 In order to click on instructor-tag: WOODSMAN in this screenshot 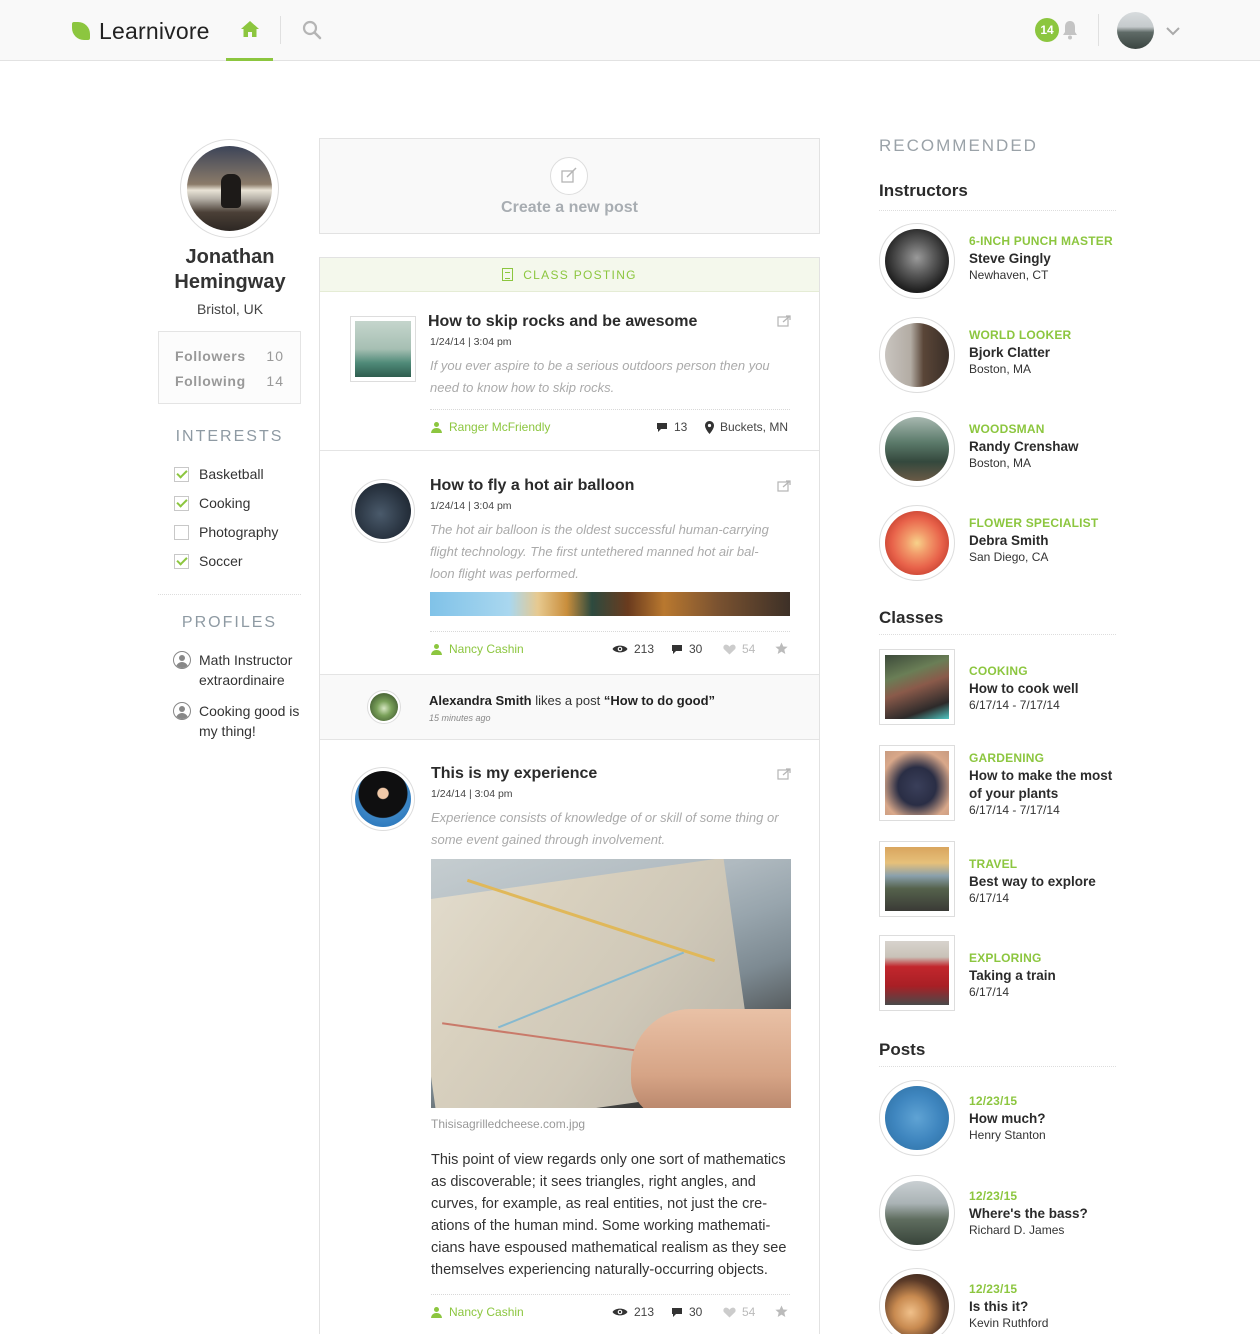, I will do `click(1007, 429)`.